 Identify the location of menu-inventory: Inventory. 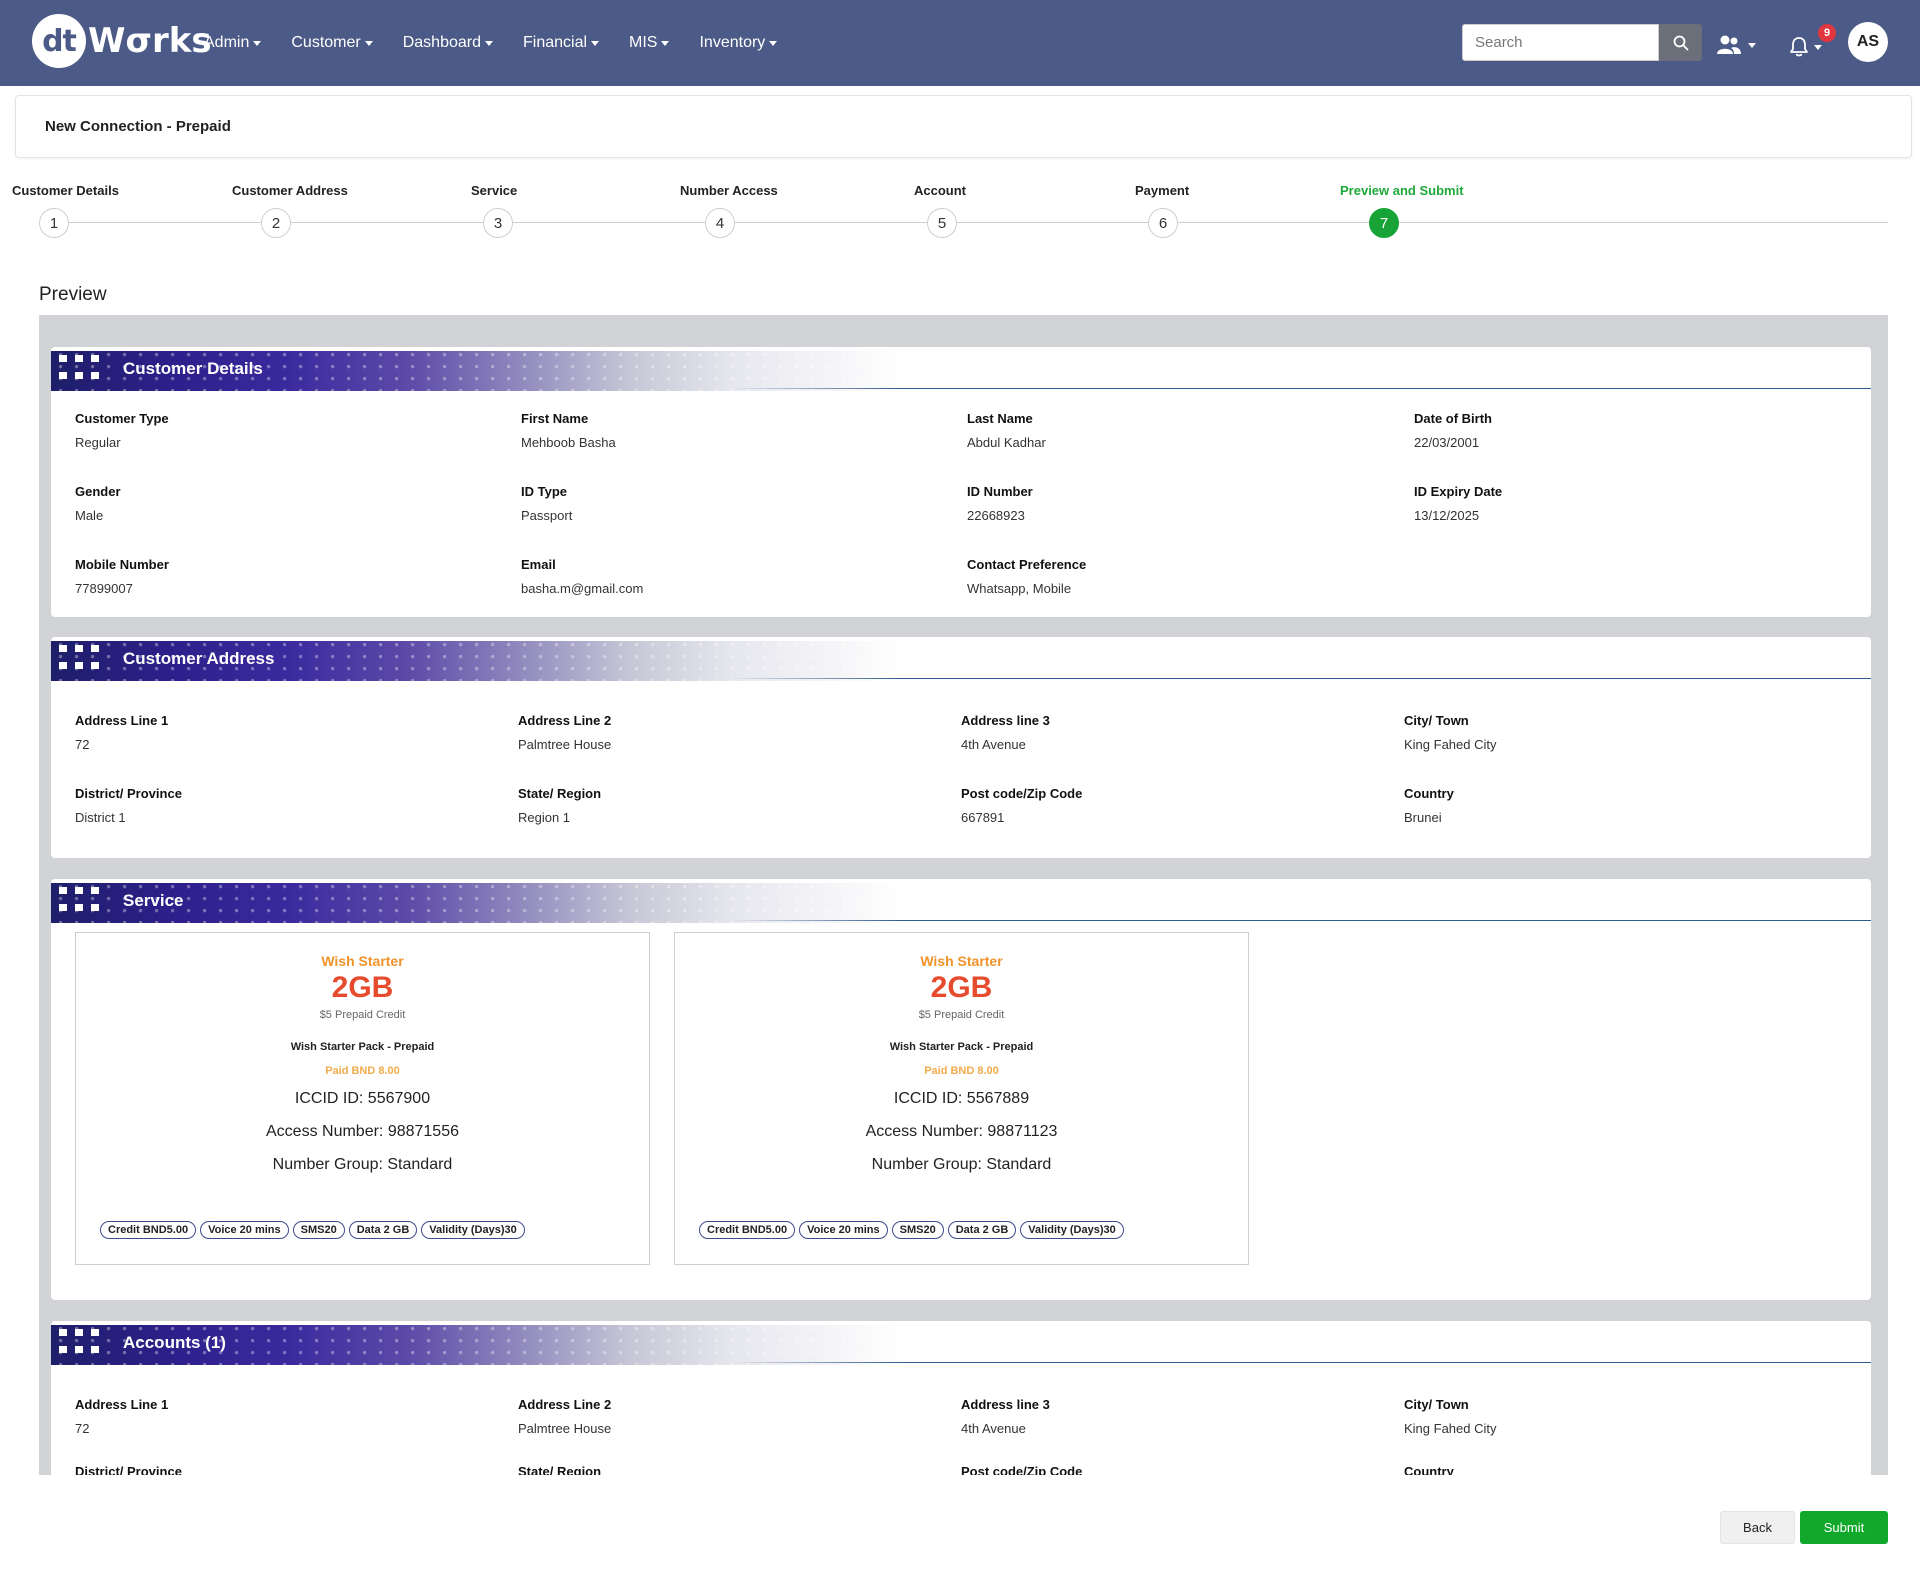
(738, 43).